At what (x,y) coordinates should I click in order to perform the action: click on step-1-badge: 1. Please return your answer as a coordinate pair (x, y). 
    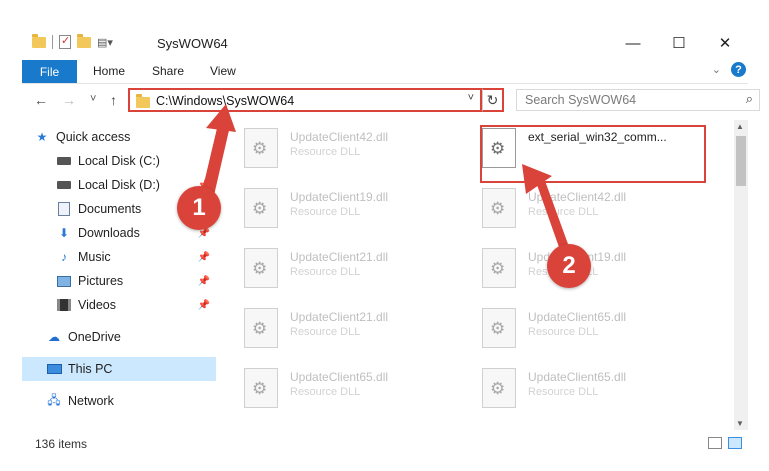
    Looking at the image, I should click on (199, 208).